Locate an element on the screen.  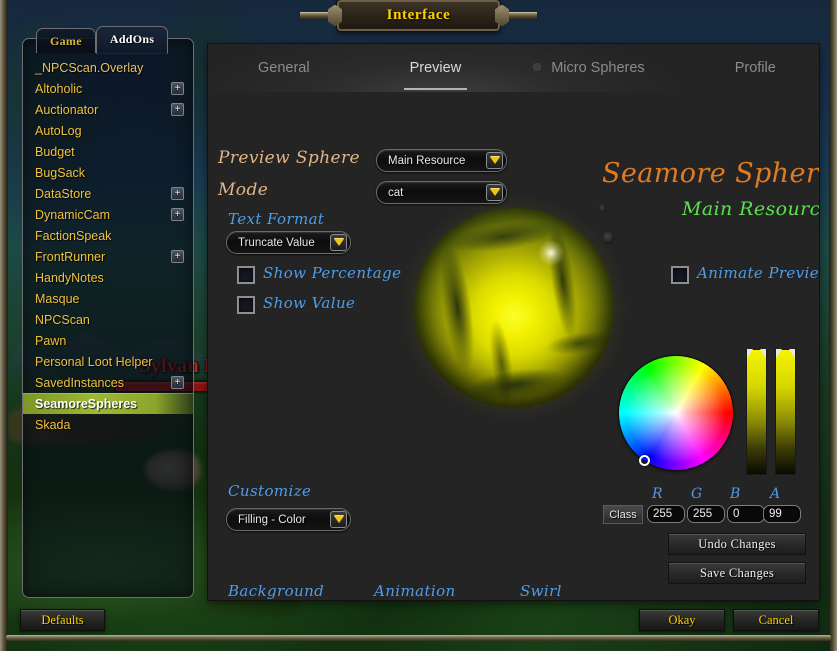
list-item: HandyNotes is located at coordinates (108, 277).